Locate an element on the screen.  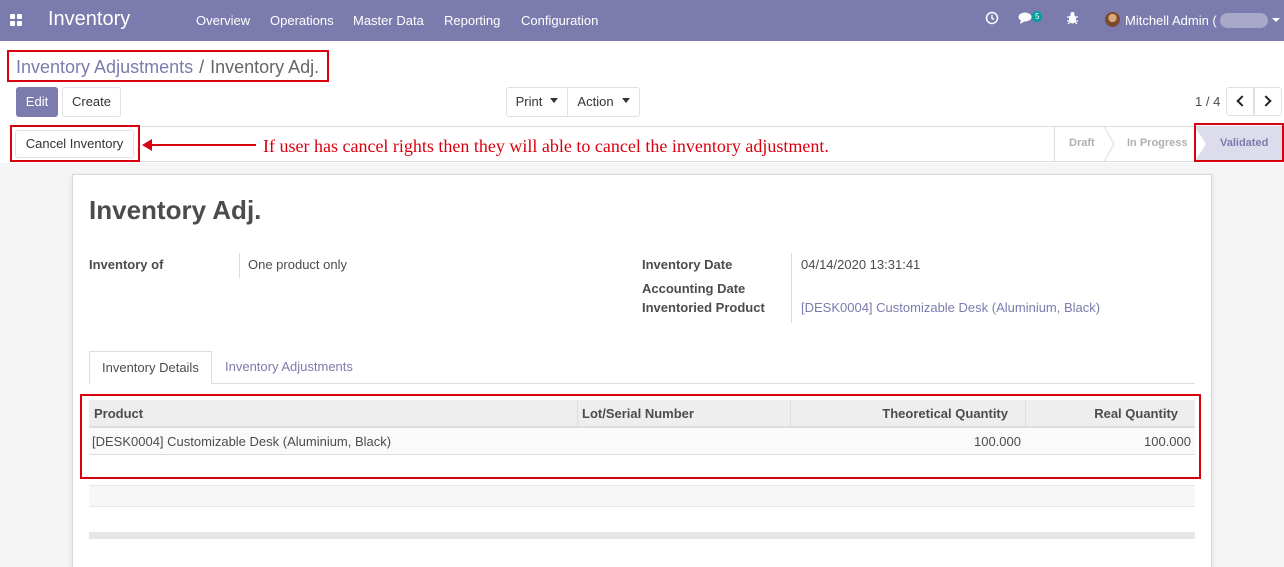
action-dropdown: Action is located at coordinates (603, 102).